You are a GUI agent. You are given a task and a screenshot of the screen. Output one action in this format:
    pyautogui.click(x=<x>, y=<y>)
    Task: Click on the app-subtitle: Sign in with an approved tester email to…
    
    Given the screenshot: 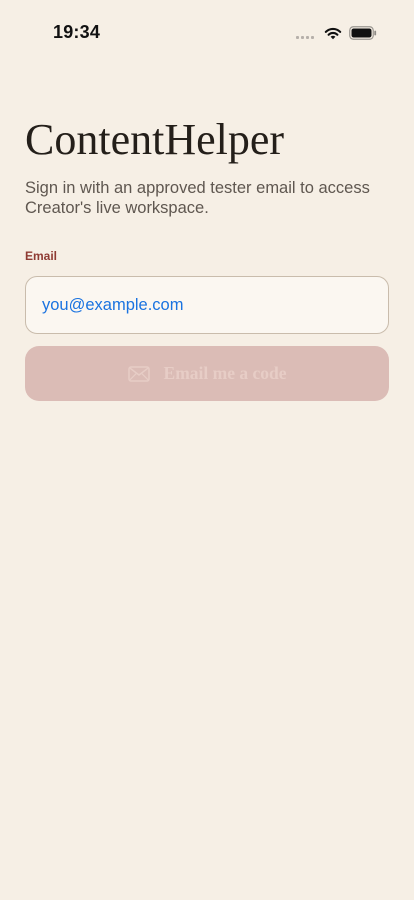 What is the action you would take?
    pyautogui.click(x=197, y=198)
    